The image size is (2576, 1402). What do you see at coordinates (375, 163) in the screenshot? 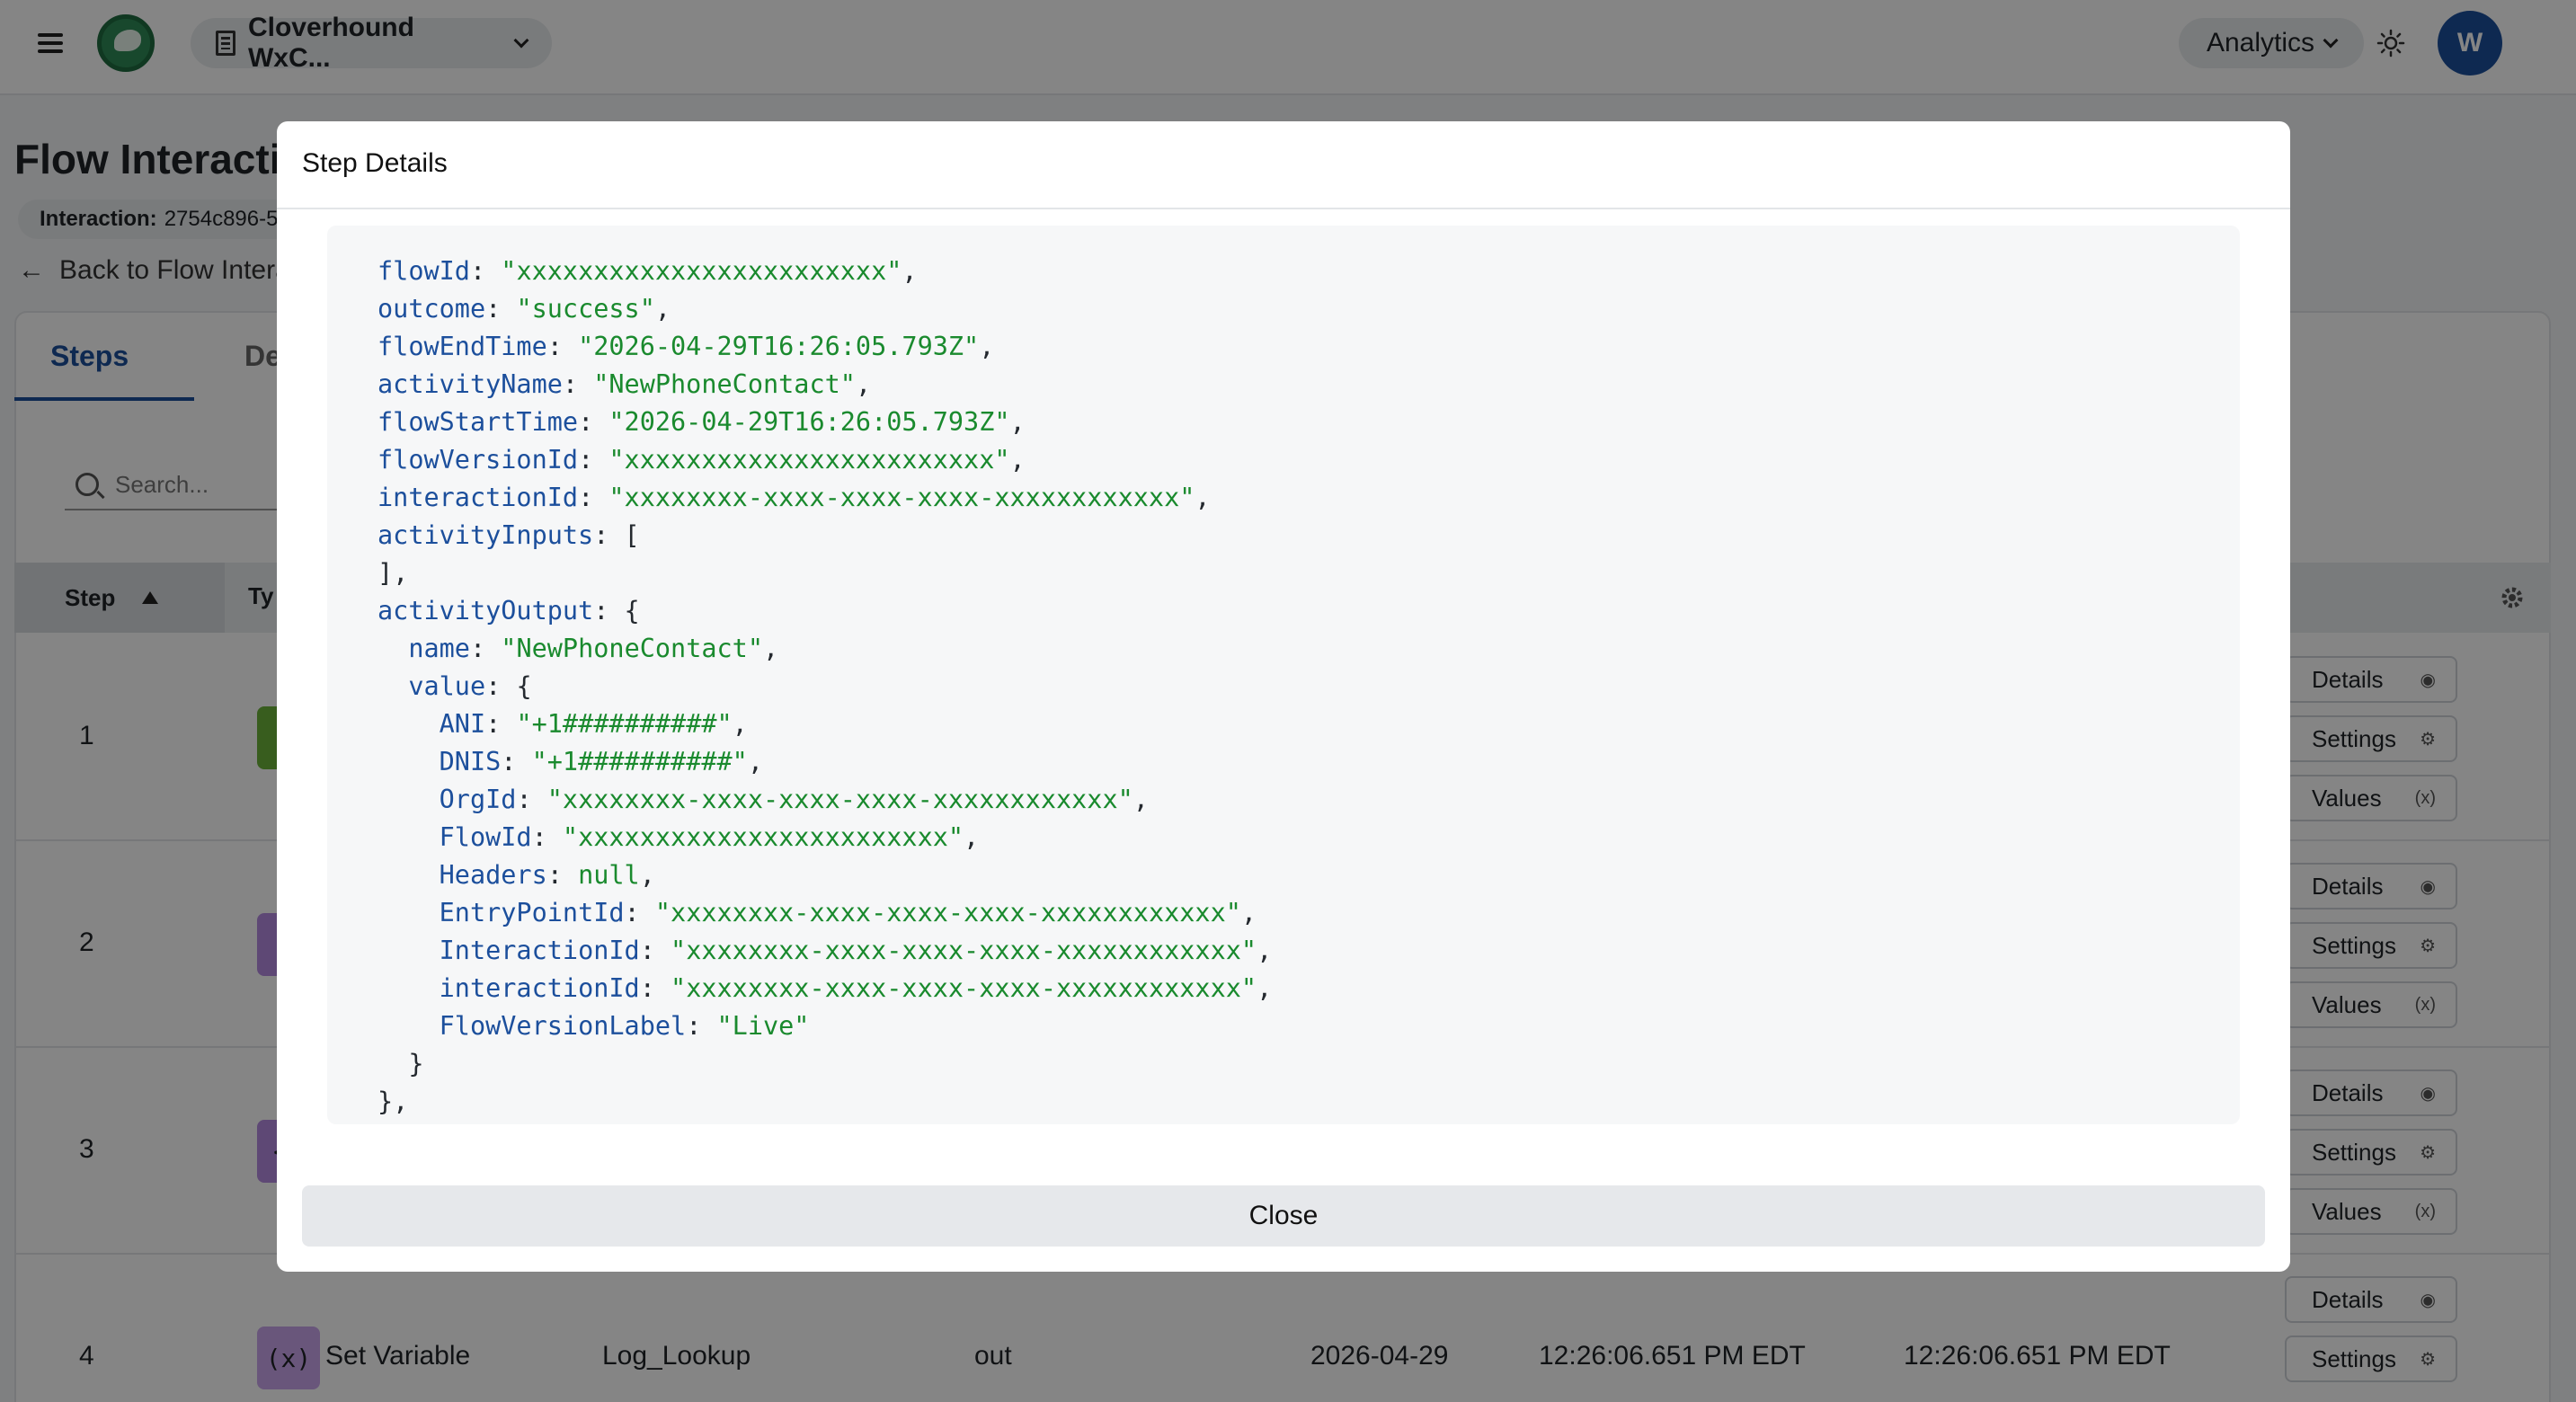
I see `modal-title: Step Details` at bounding box center [375, 163].